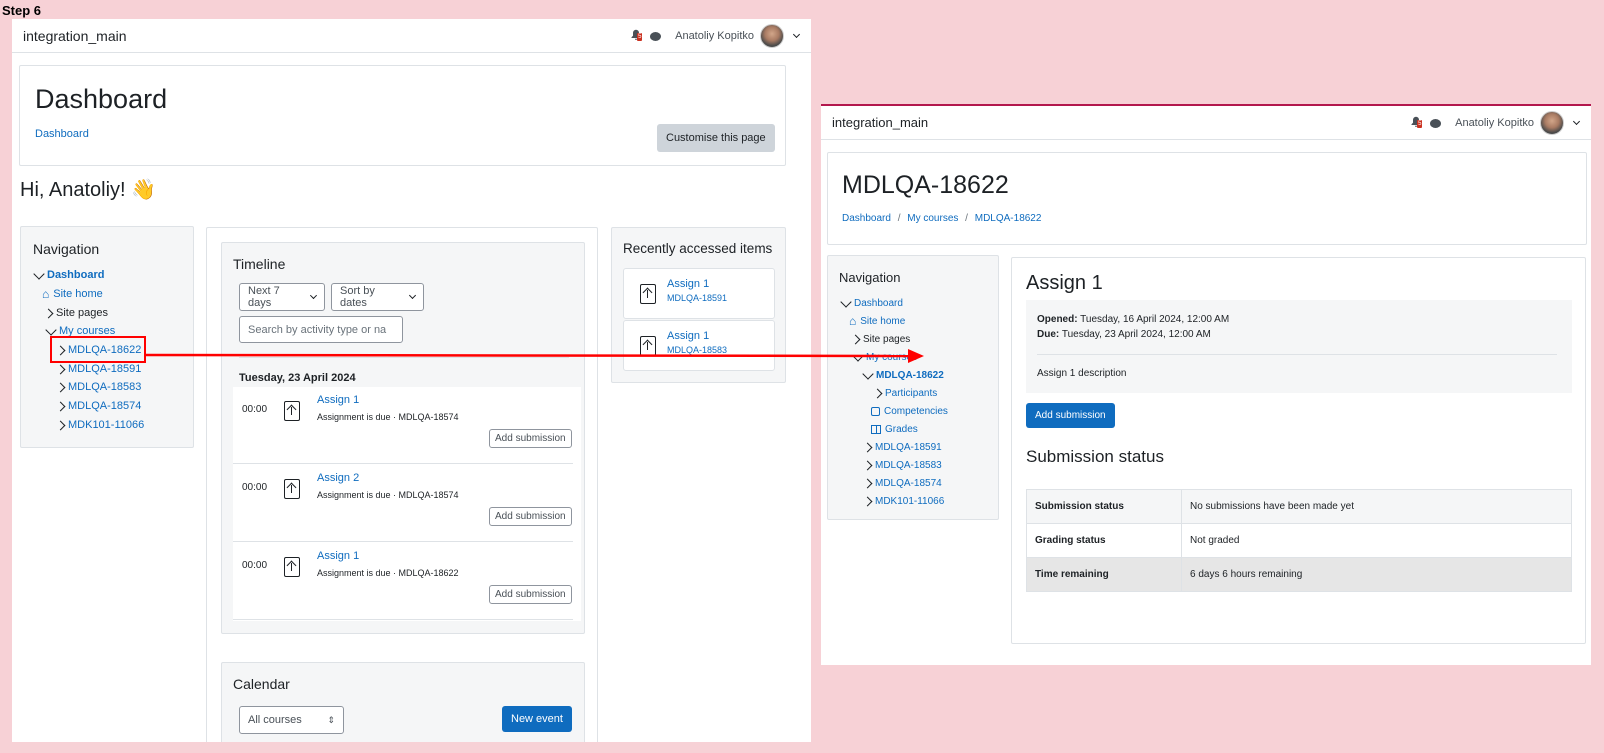 Image resolution: width=1604 pixels, height=753 pixels. Describe the element at coordinates (338, 478) in the screenshot. I see `event-link: Assign 2` at that location.